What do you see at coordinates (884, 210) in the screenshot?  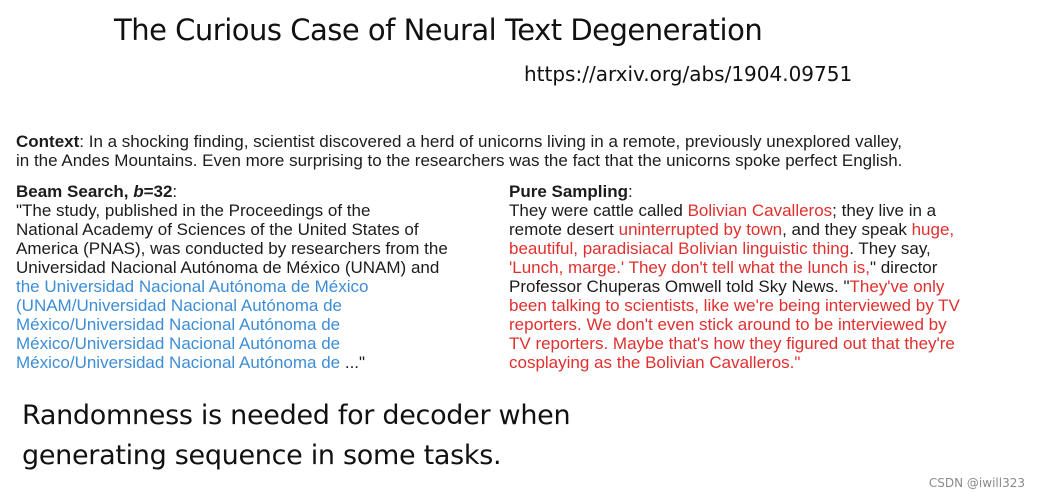 I see `sampling-text: ; they live in a` at bounding box center [884, 210].